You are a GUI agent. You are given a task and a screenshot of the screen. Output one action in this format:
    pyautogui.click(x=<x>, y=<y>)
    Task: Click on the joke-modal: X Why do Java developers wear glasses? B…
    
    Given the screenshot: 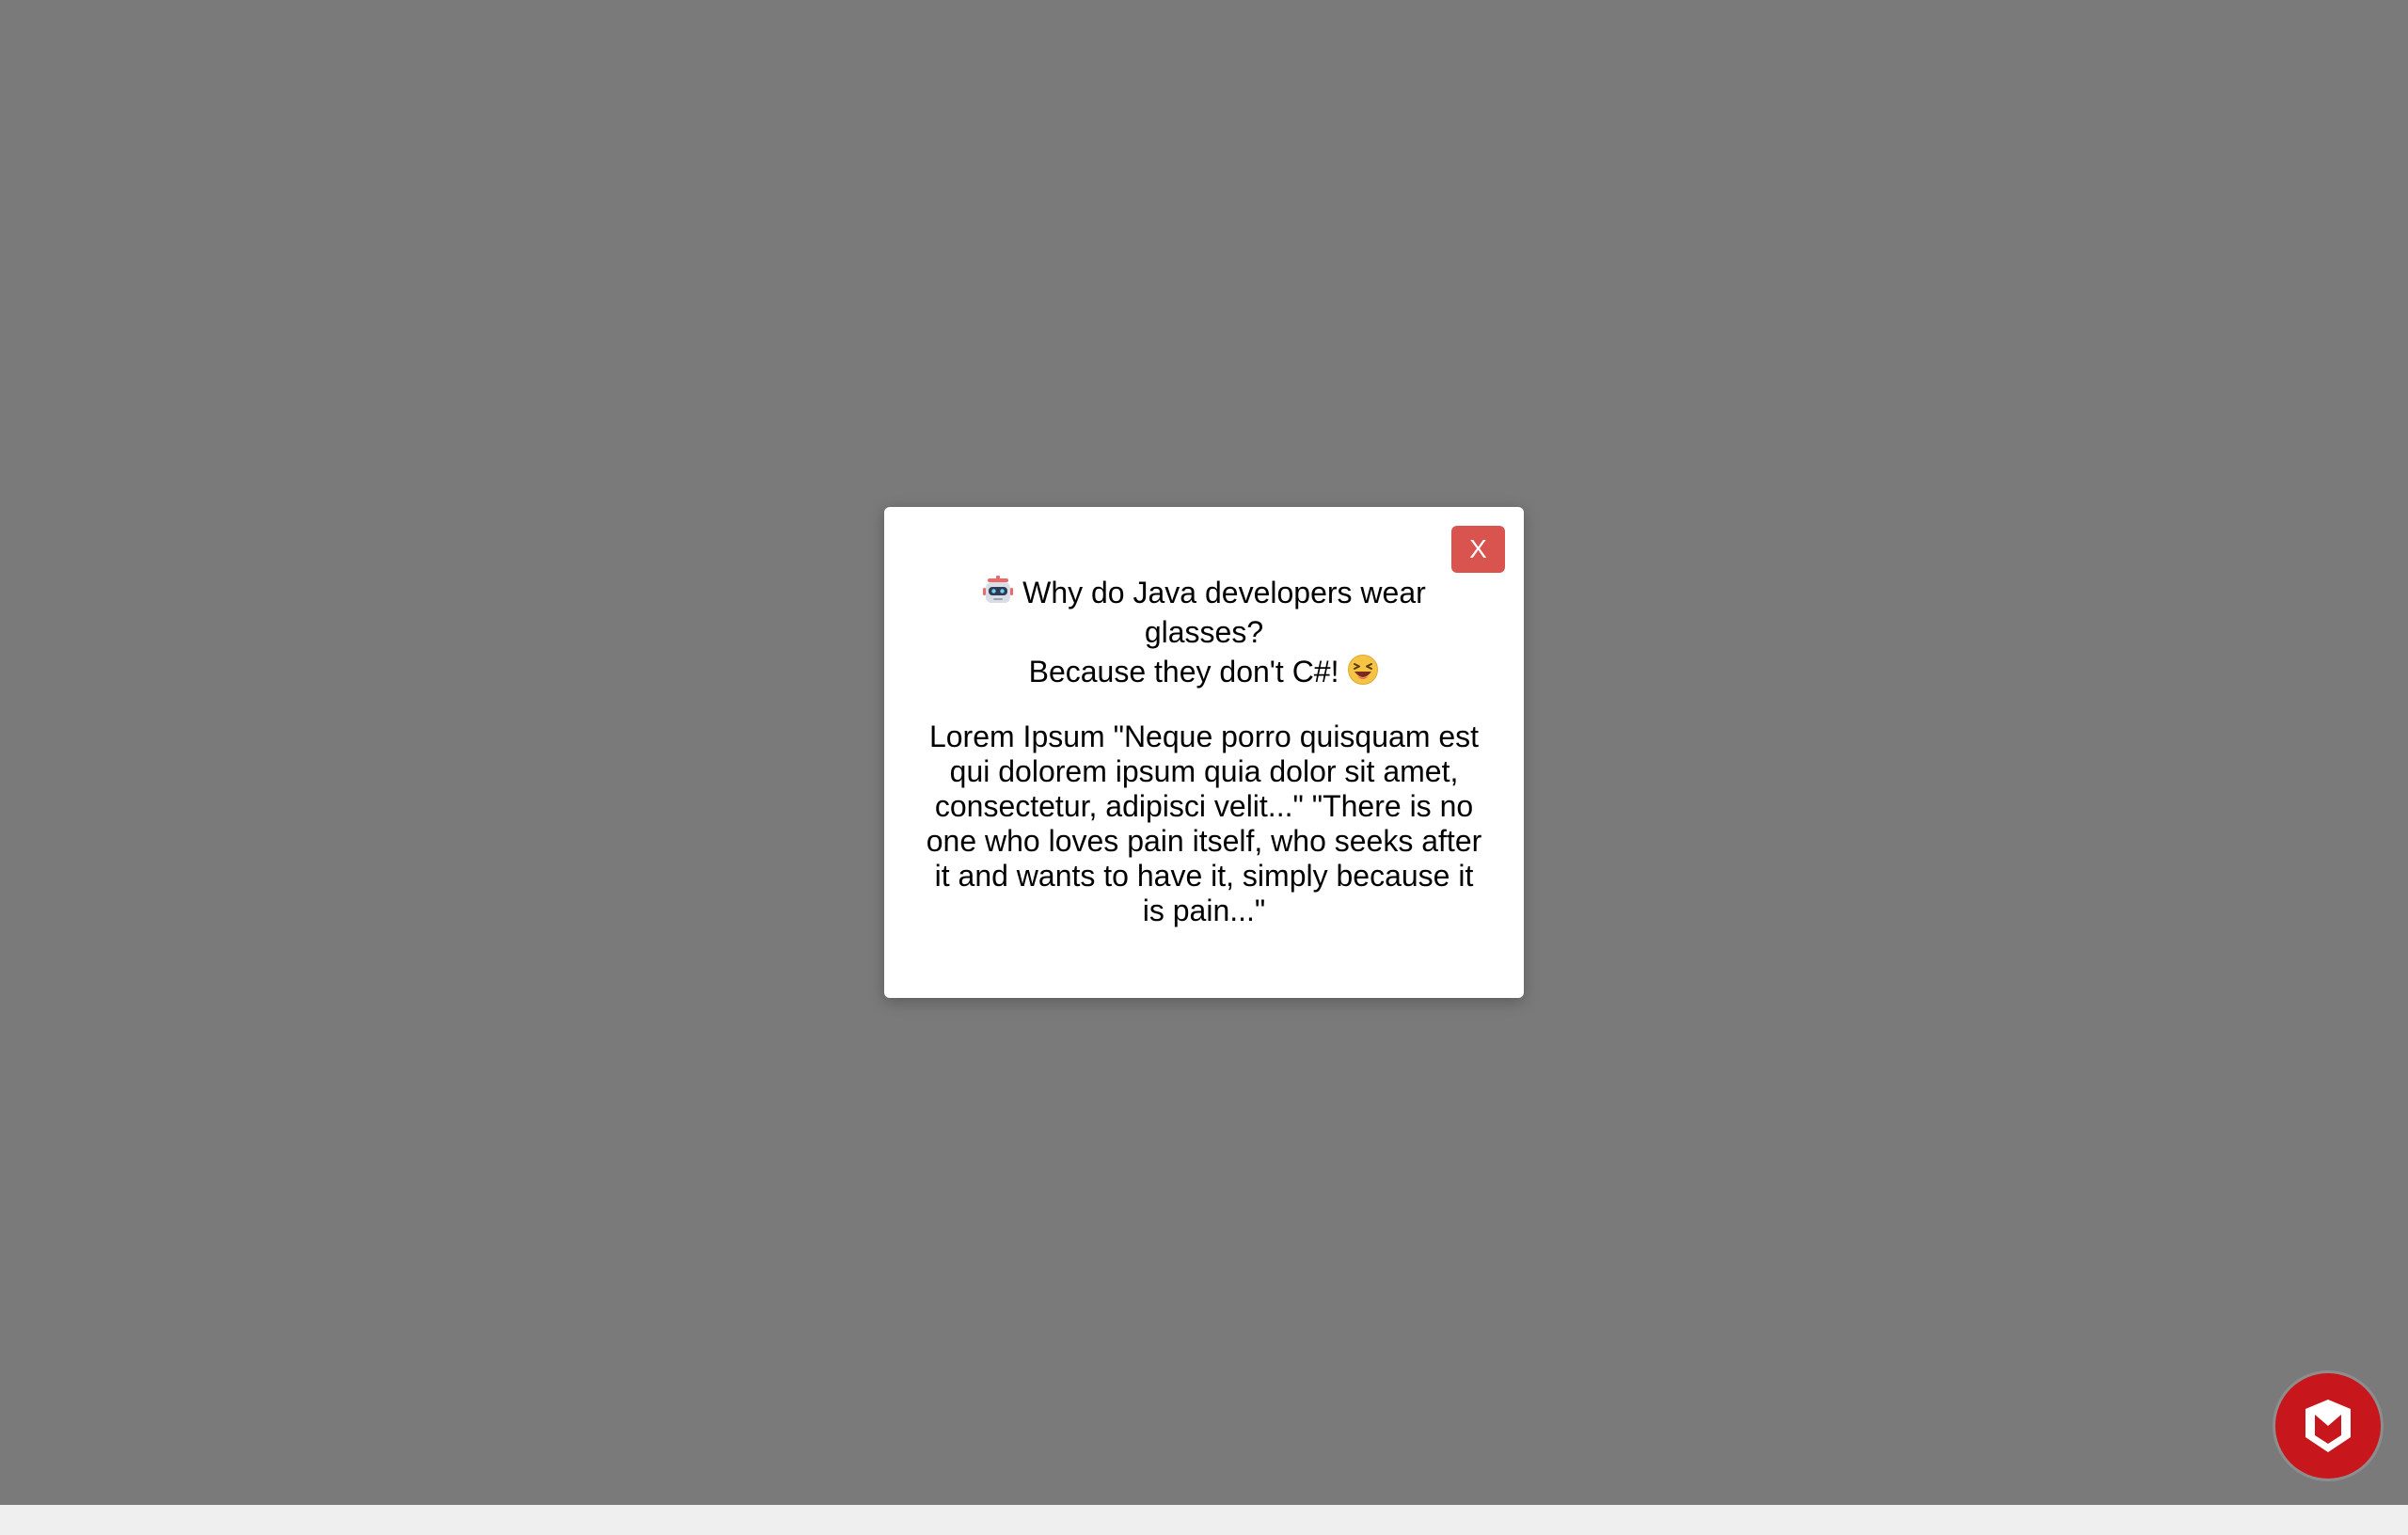 What is the action you would take?
    pyautogui.click(x=1204, y=752)
    